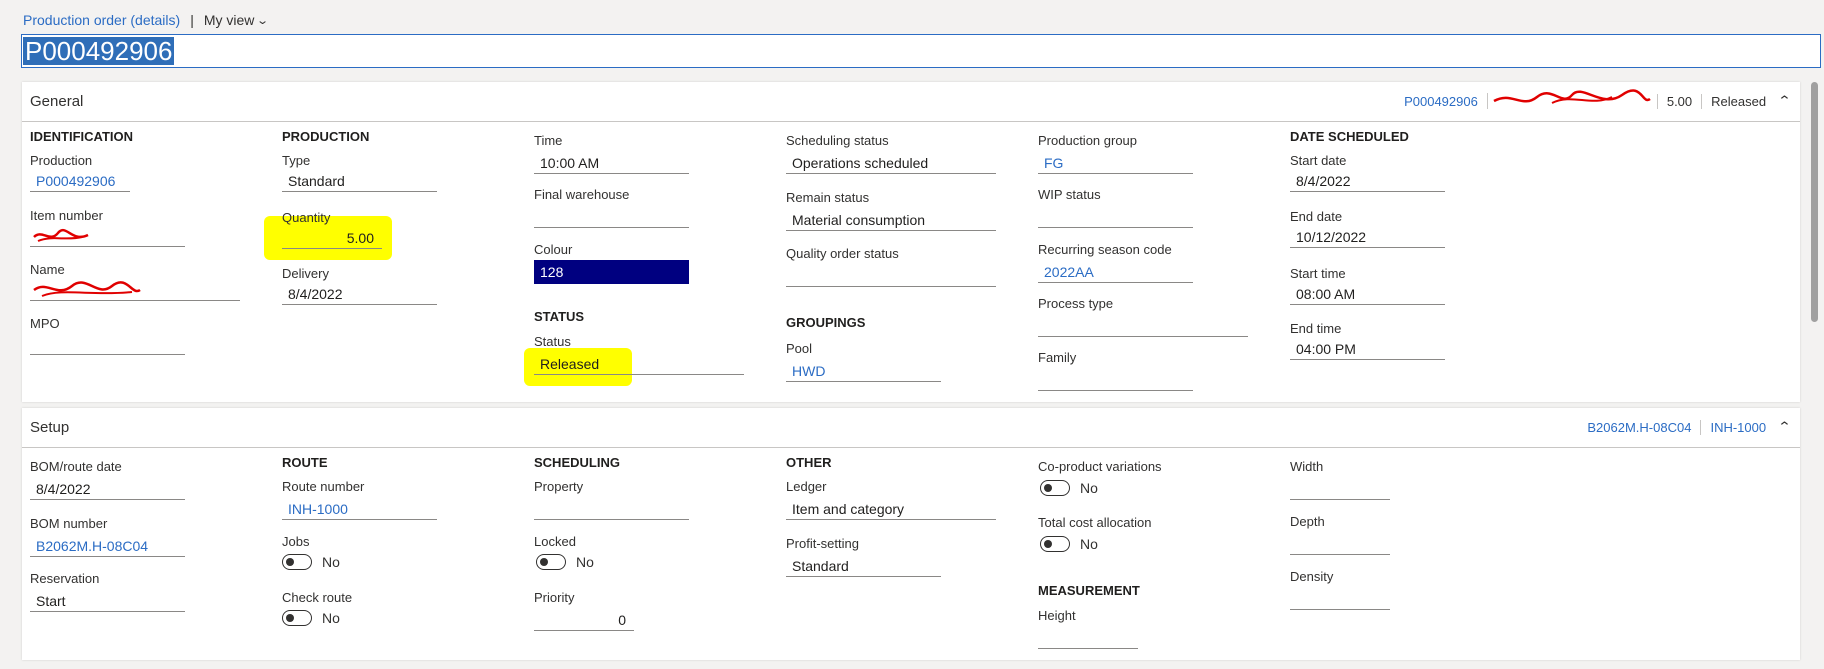 The height and width of the screenshot is (669, 1824). I want to click on height-label: Height, so click(1057, 615).